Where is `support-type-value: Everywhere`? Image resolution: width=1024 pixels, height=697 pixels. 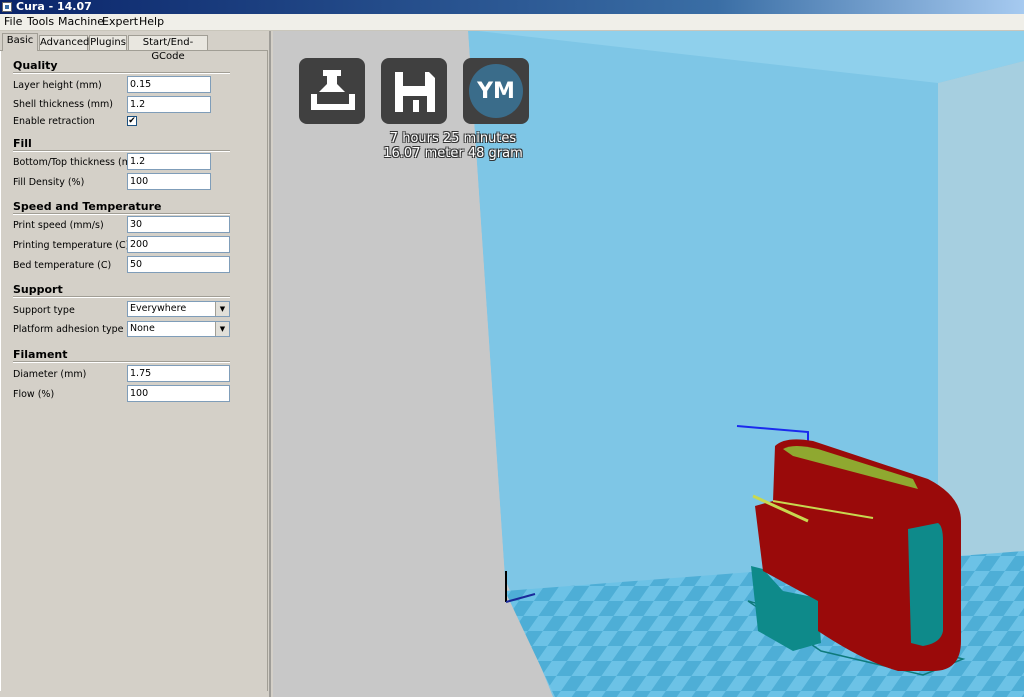 support-type-value: Everywhere is located at coordinates (158, 308).